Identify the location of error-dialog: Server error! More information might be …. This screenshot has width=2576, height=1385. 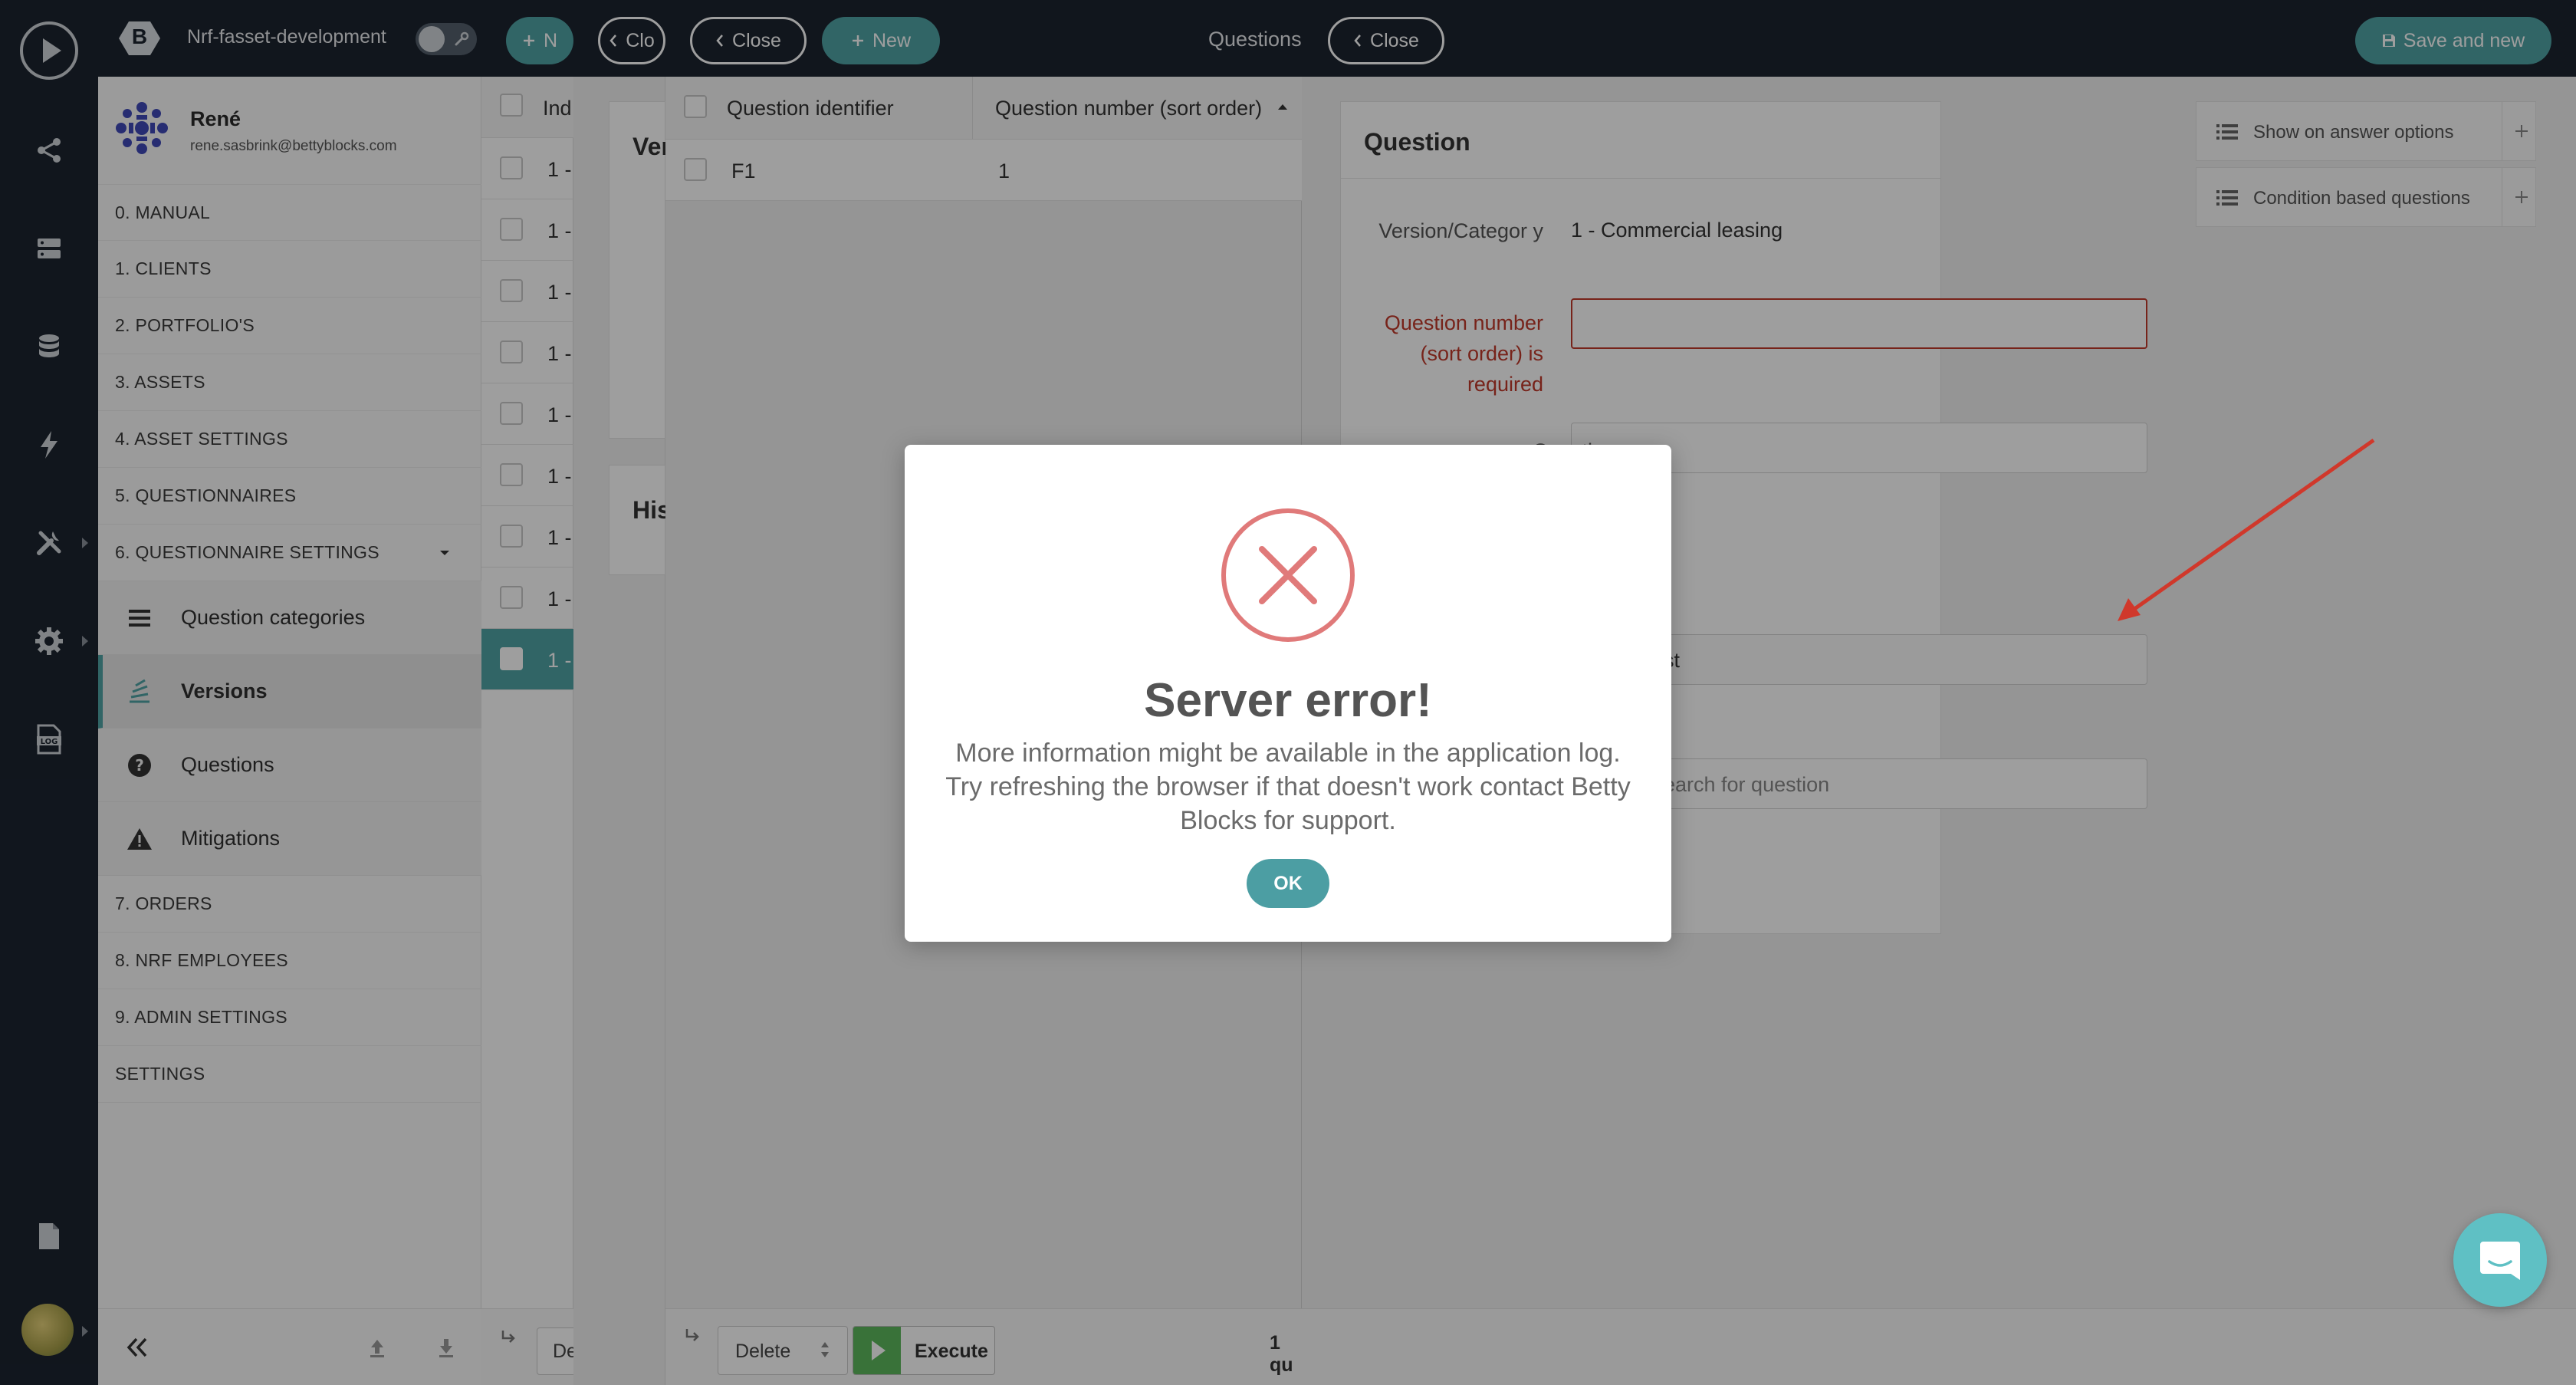
(1288, 694).